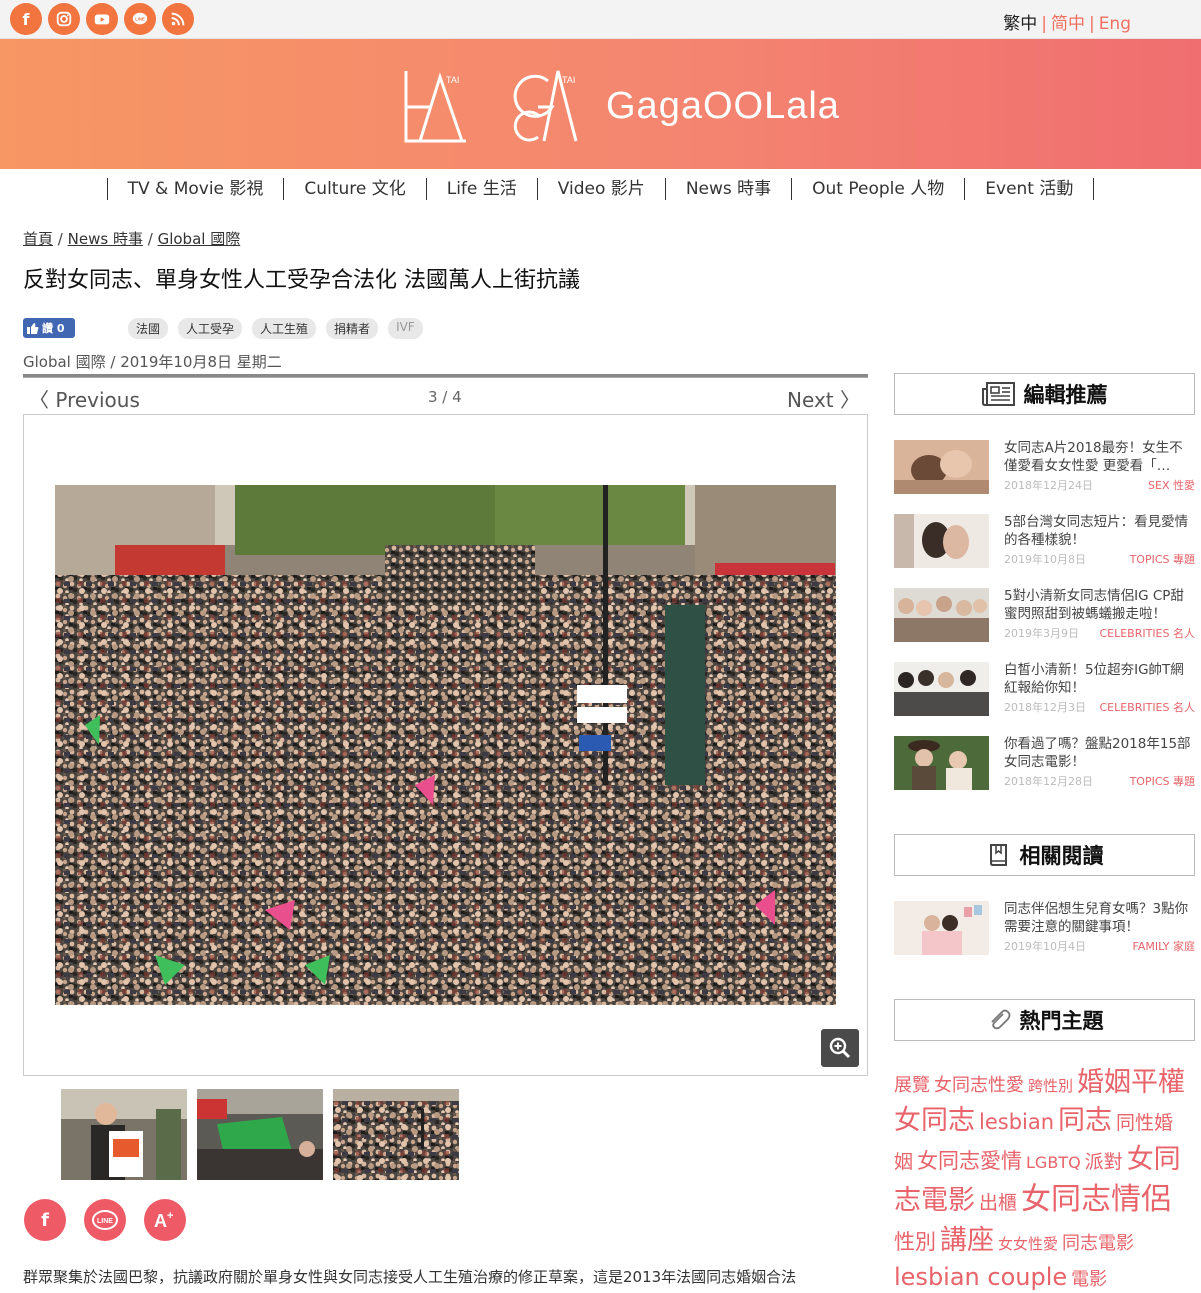 The width and height of the screenshot is (1201, 1293). Describe the element at coordinates (1085, 1120) in the screenshot. I see `topic-tag: 同志` at that location.